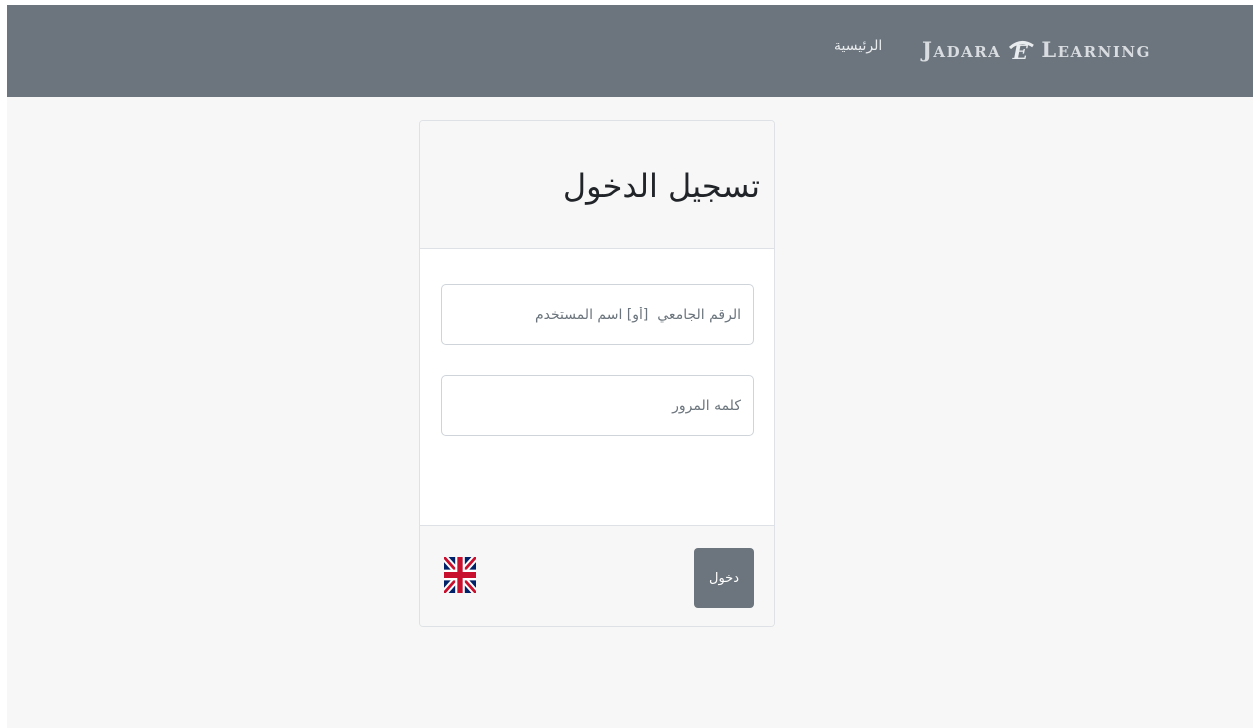  What do you see at coordinates (661, 186) in the screenshot?
I see `login-title: تسجيل الدخول` at bounding box center [661, 186].